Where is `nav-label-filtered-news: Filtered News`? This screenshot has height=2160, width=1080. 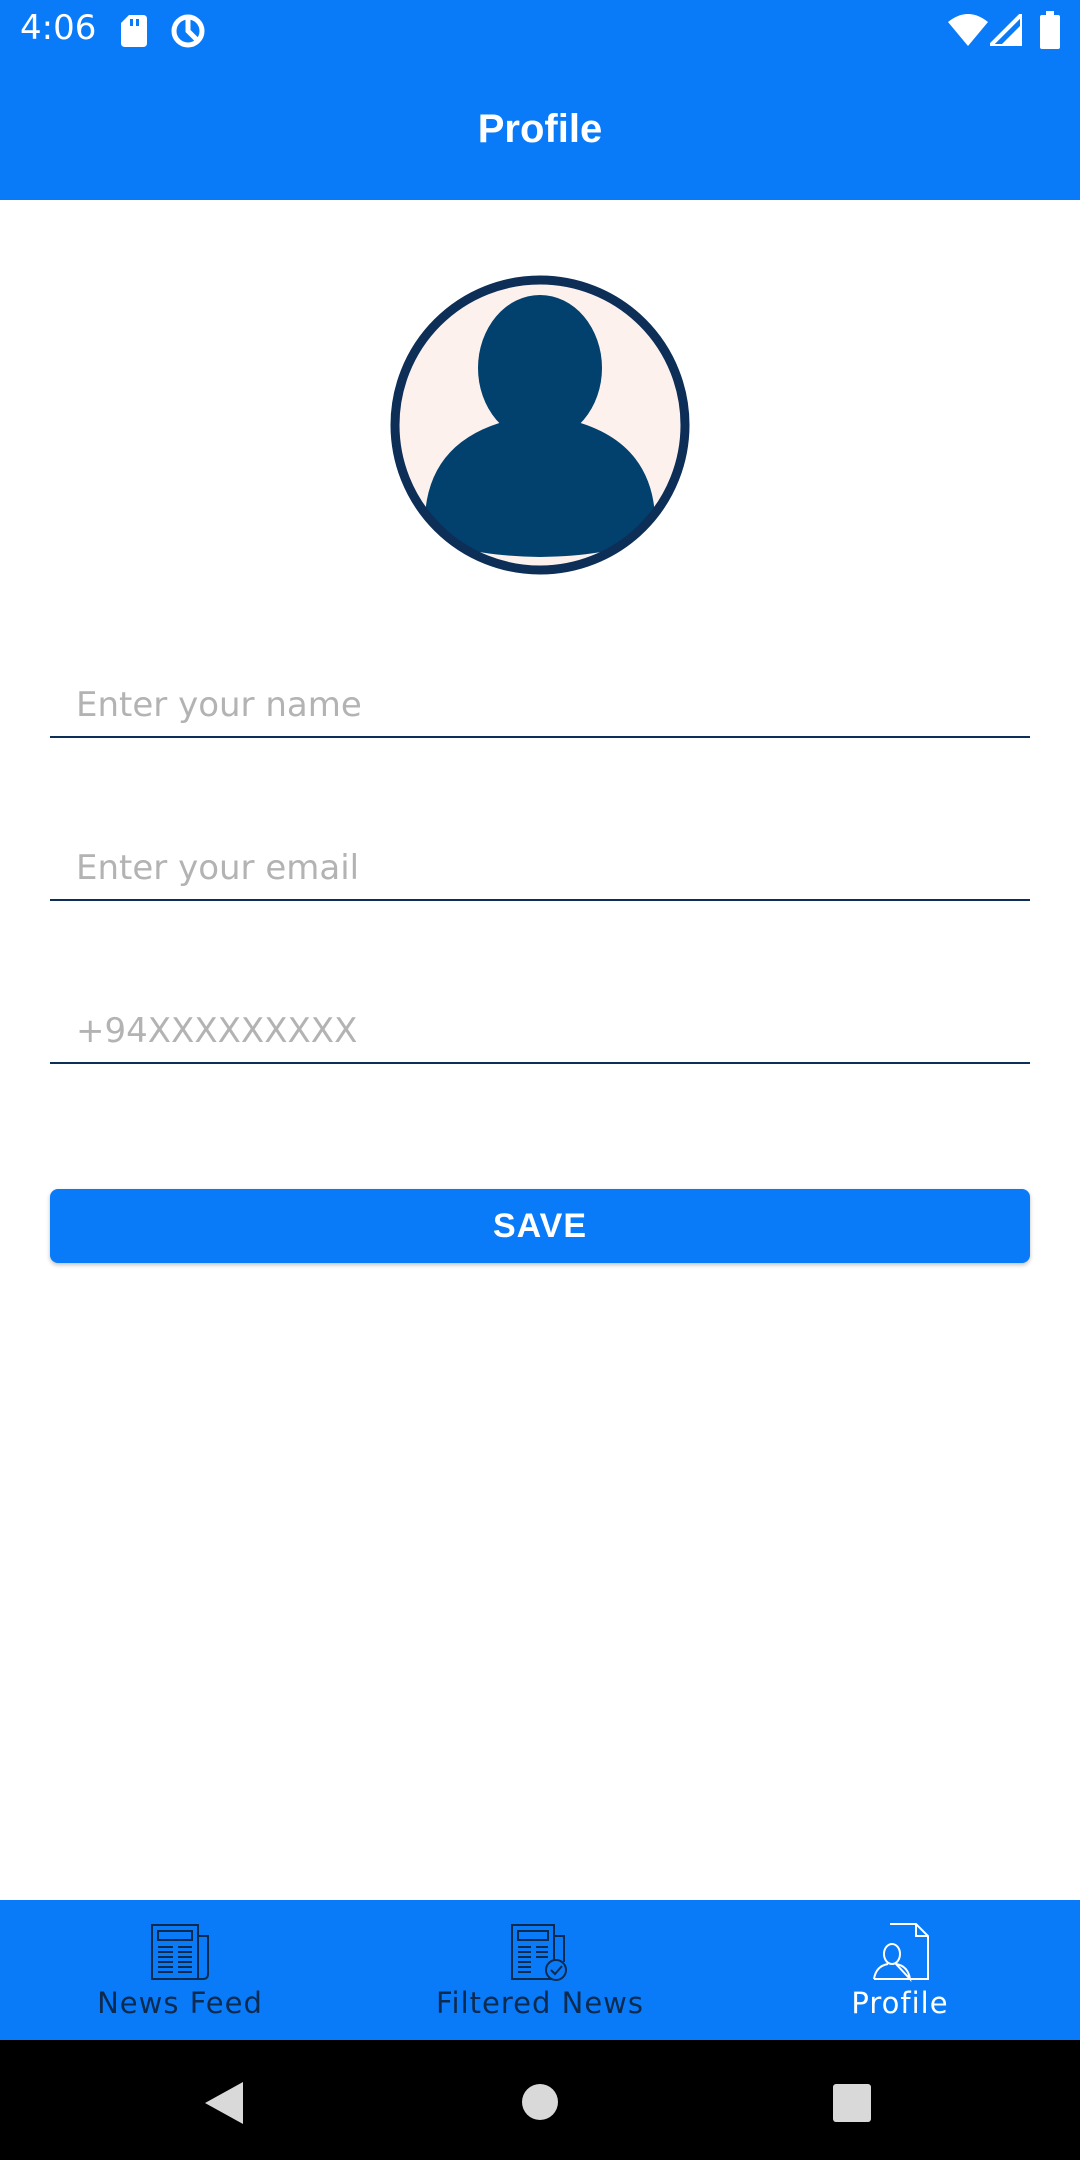 nav-label-filtered-news: Filtered News is located at coordinates (539, 2003).